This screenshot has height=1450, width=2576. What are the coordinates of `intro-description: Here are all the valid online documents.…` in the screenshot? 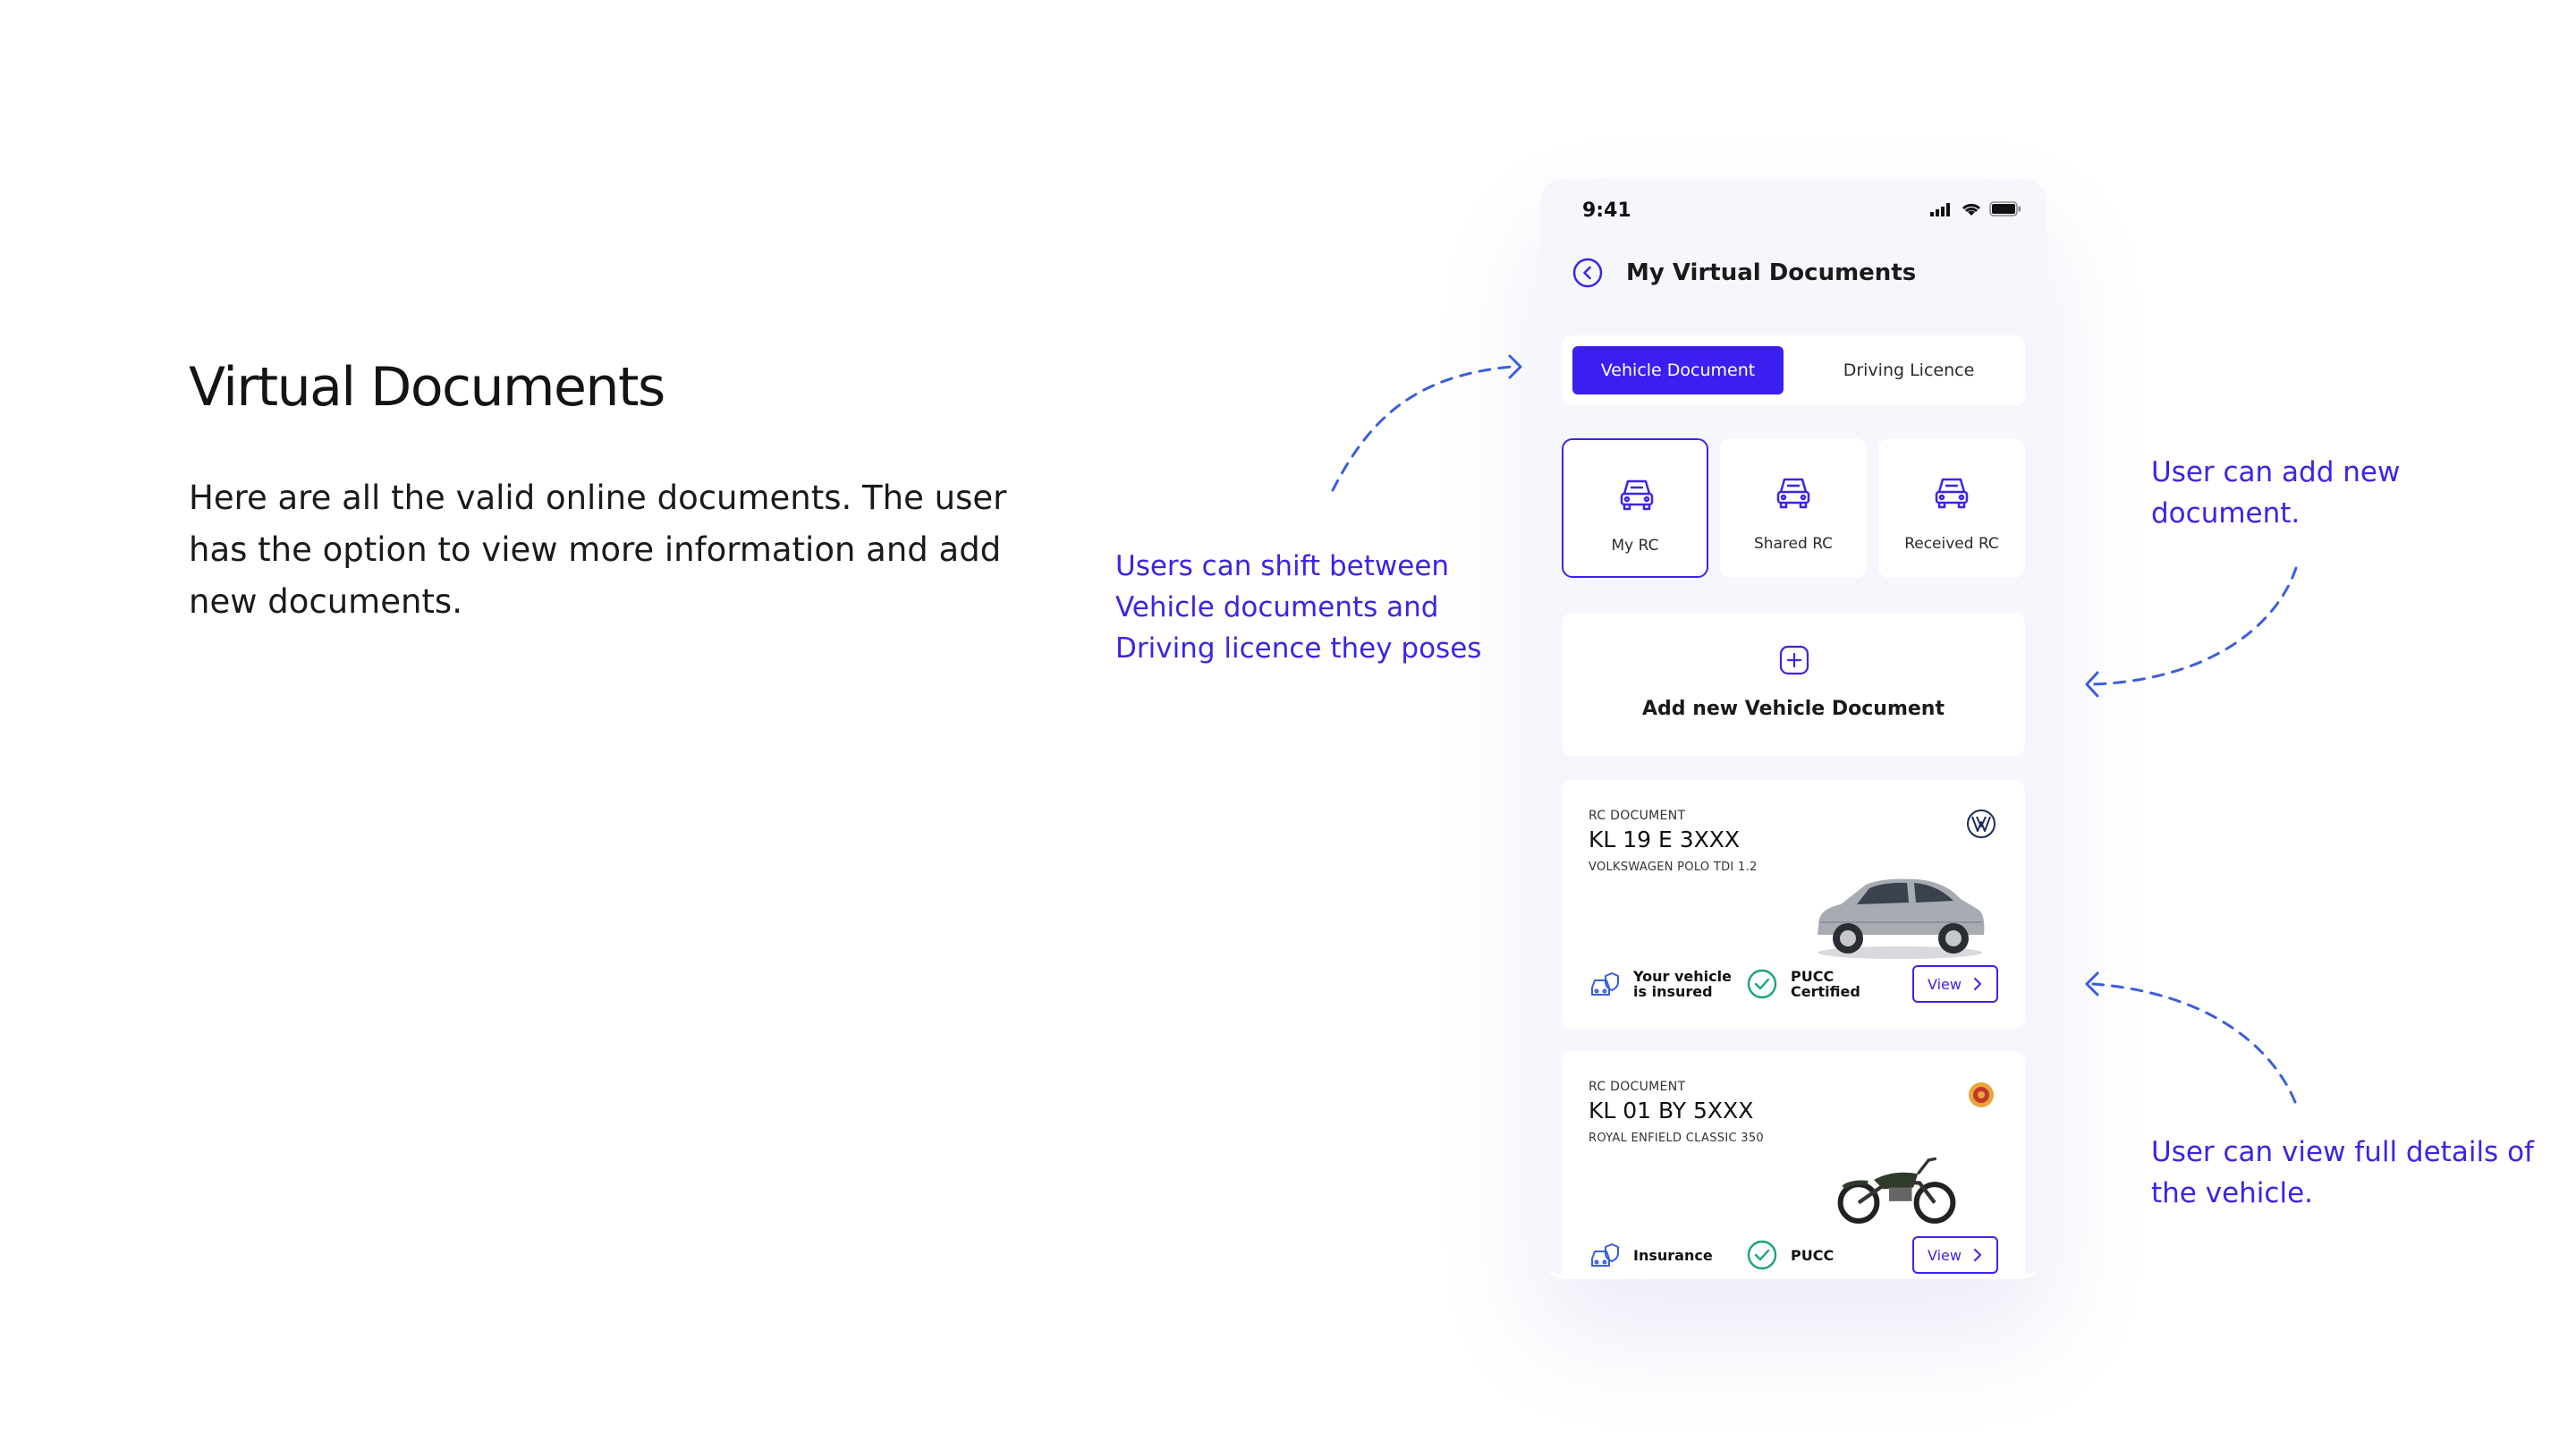 It's located at (598, 550).